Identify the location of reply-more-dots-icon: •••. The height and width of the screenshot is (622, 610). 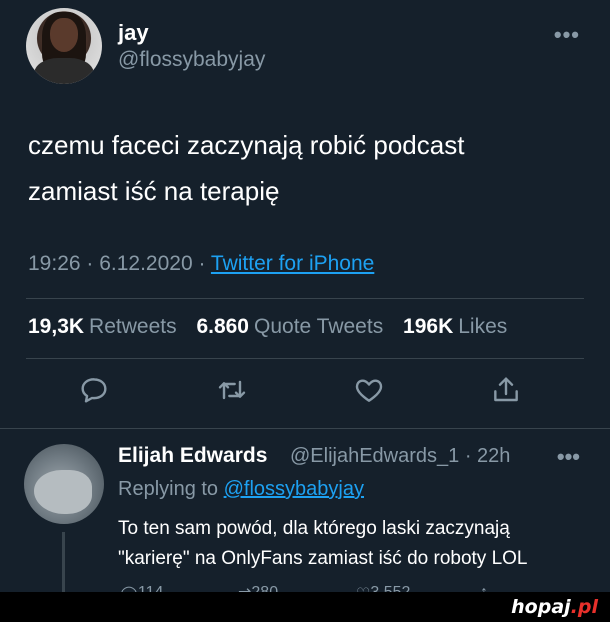
(568, 457).